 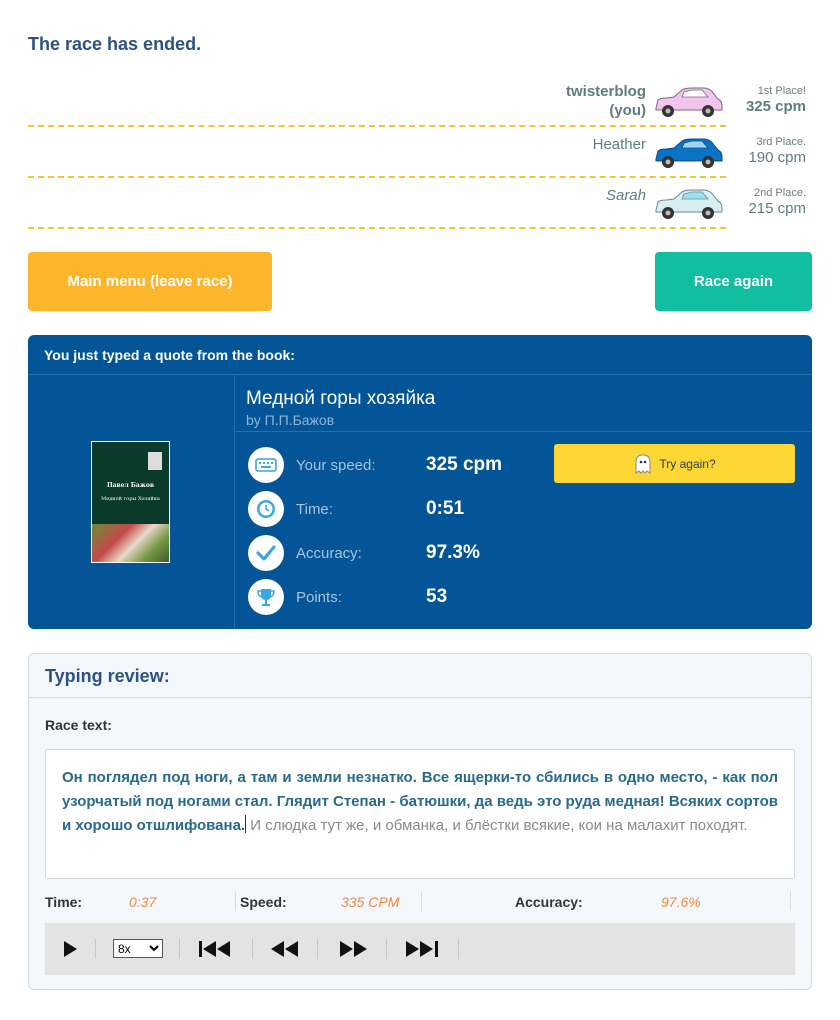 What do you see at coordinates (377, 101) in the screenshot?
I see `race-track-1: twisterblog (you)` at bounding box center [377, 101].